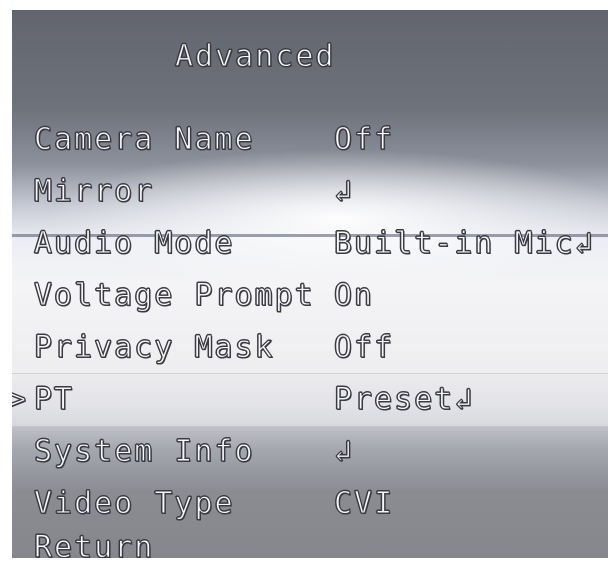 The width and height of the screenshot is (608, 568). What do you see at coordinates (174, 296) in the screenshot?
I see `menu-item-label: Voltage Prompt` at bounding box center [174, 296].